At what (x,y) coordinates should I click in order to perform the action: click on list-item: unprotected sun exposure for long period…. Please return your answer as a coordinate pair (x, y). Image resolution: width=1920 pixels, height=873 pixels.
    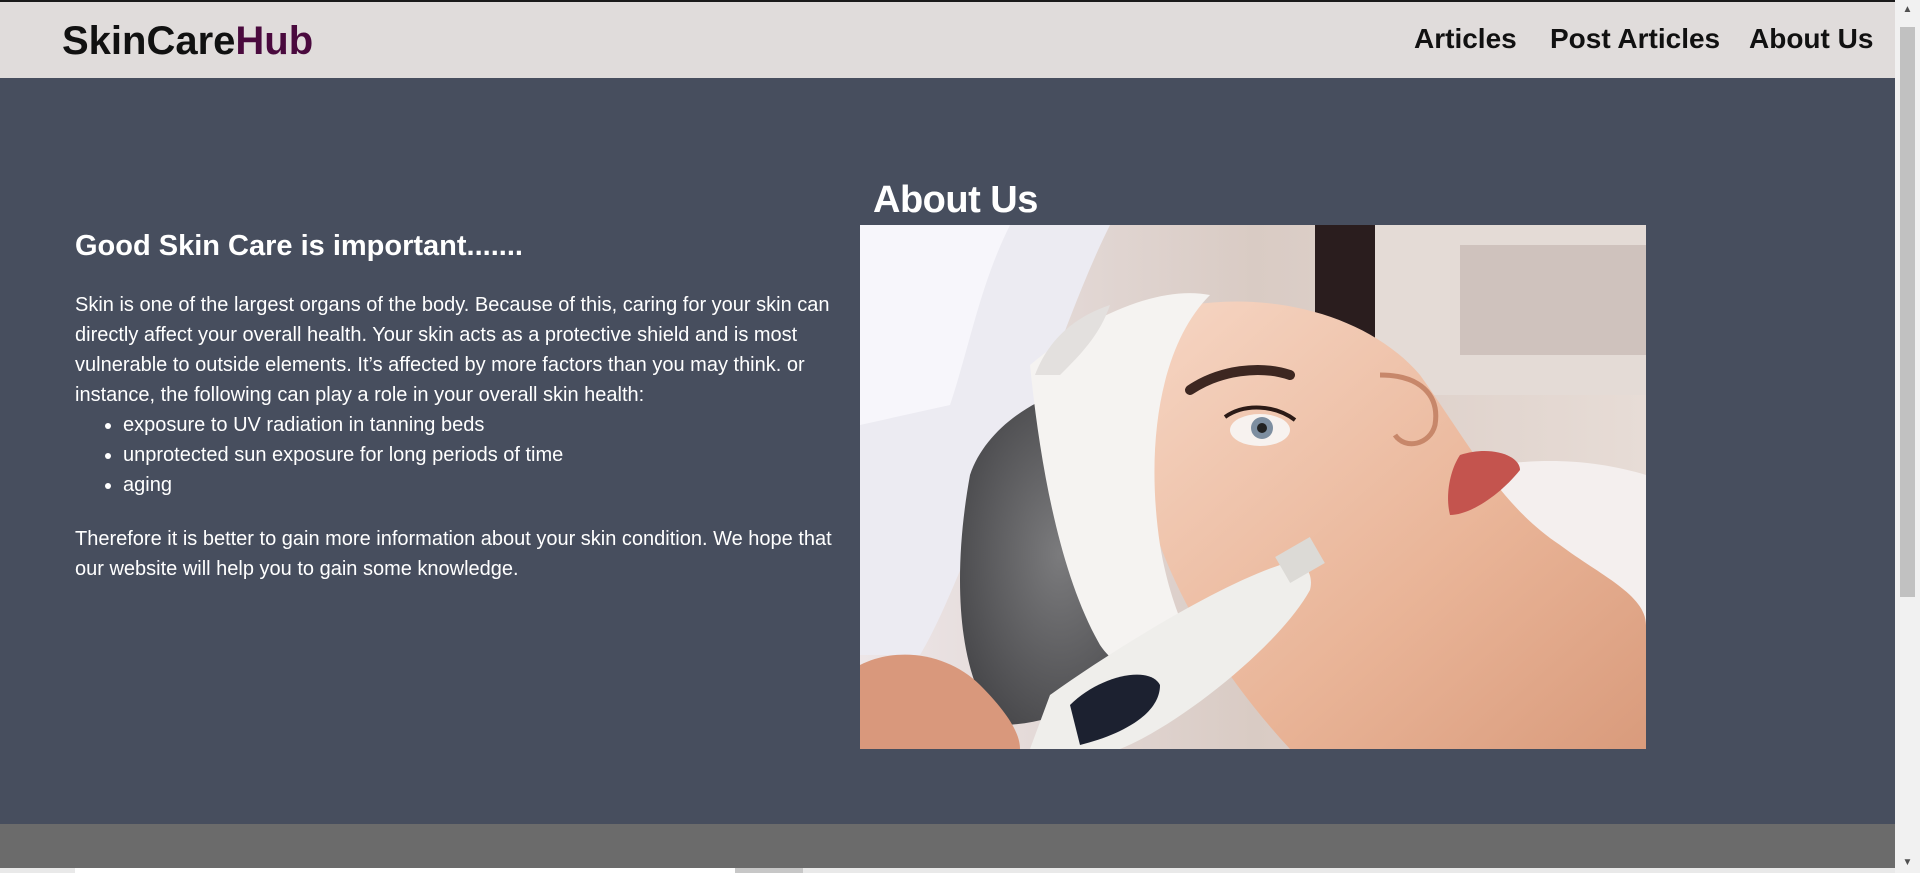
    Looking at the image, I should click on (484, 455).